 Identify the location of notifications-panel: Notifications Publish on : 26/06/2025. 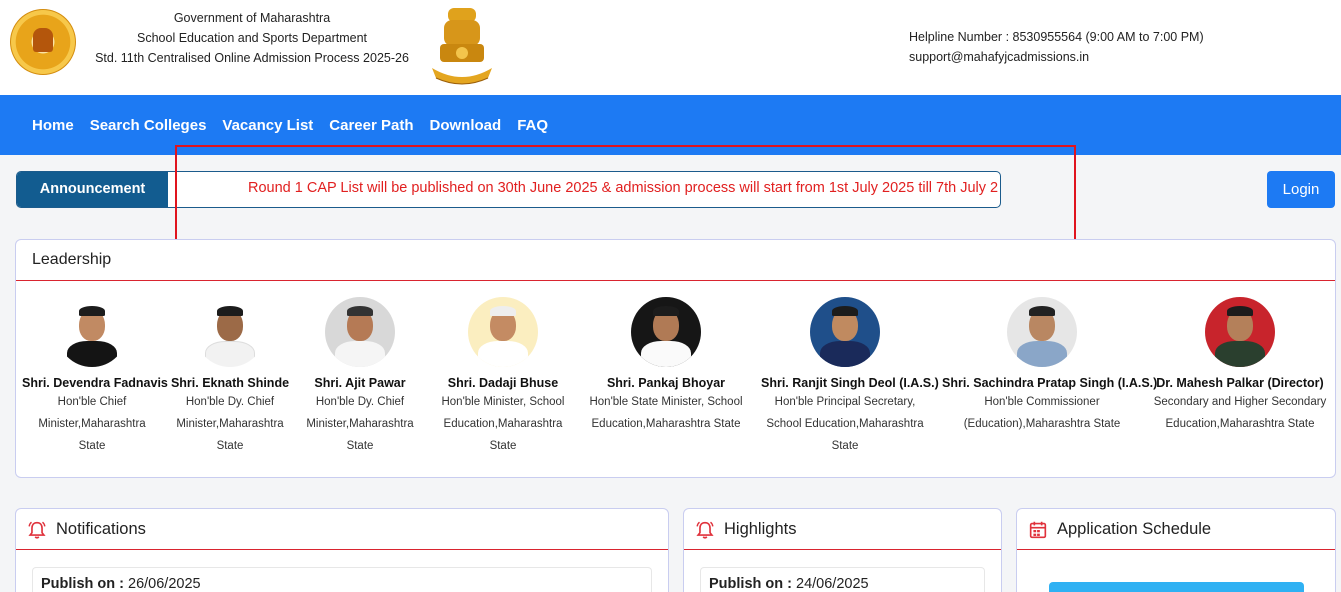
(342, 550).